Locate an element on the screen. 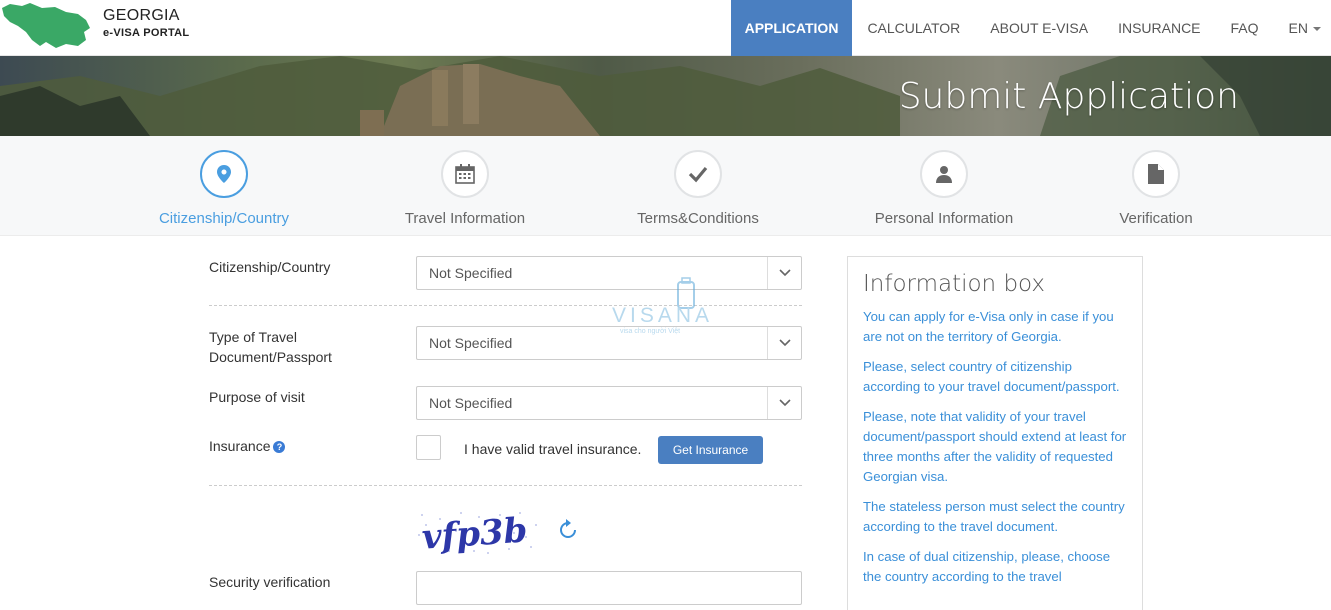 This screenshot has height=610, width=1331. nav-about-evisa: ABOUT e-VISA is located at coordinates (1039, 28).